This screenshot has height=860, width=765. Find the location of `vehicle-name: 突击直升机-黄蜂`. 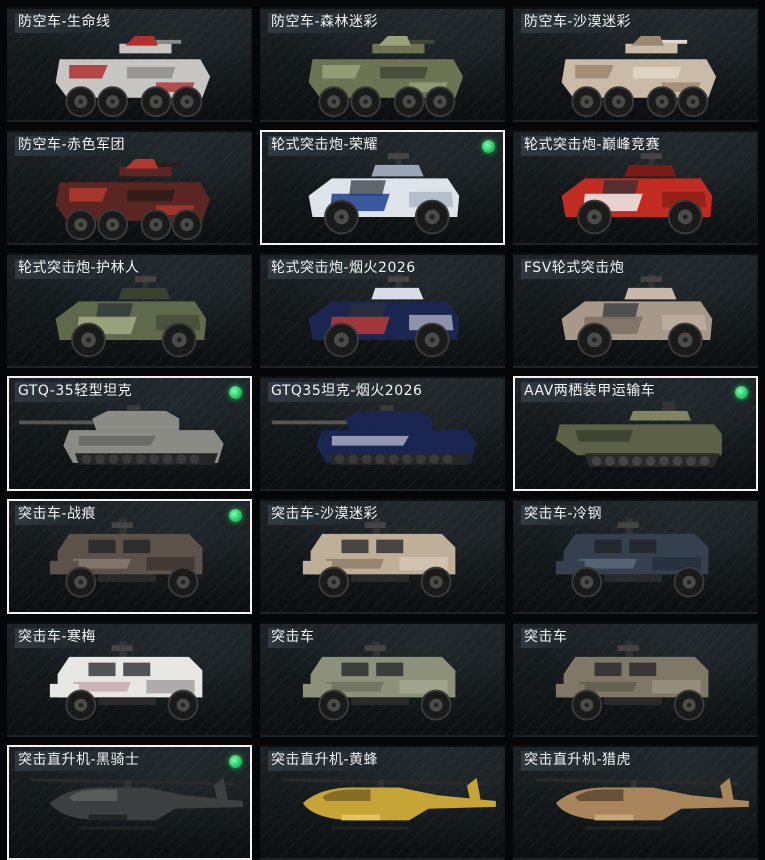

vehicle-name: 突击直升机-黄蜂 is located at coordinates (325, 761).